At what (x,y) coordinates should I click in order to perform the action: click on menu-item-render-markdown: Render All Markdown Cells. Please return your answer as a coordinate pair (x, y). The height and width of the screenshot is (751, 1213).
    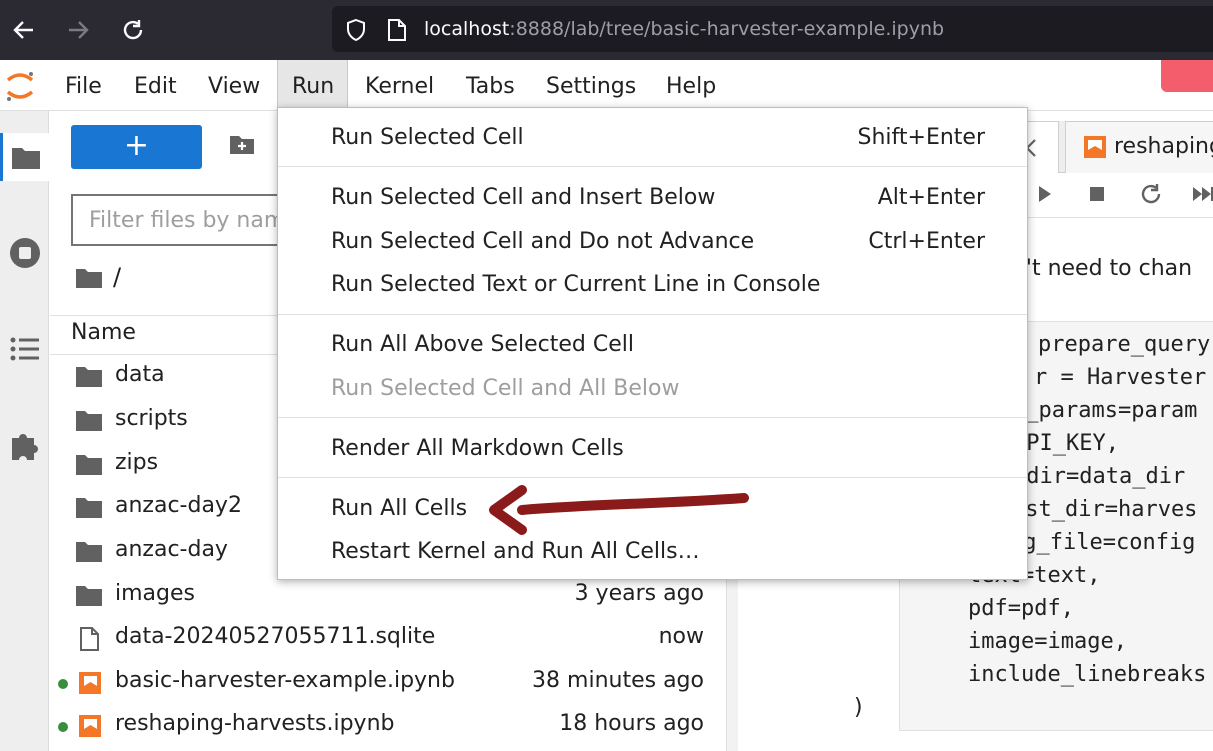
    Looking at the image, I should click on (652, 449).